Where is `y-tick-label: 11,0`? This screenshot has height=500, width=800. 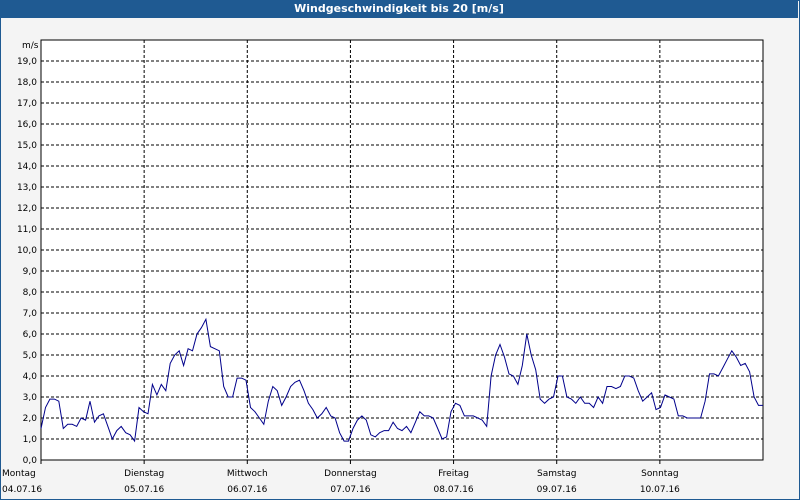
y-tick-label: 11,0 is located at coordinates (27, 230).